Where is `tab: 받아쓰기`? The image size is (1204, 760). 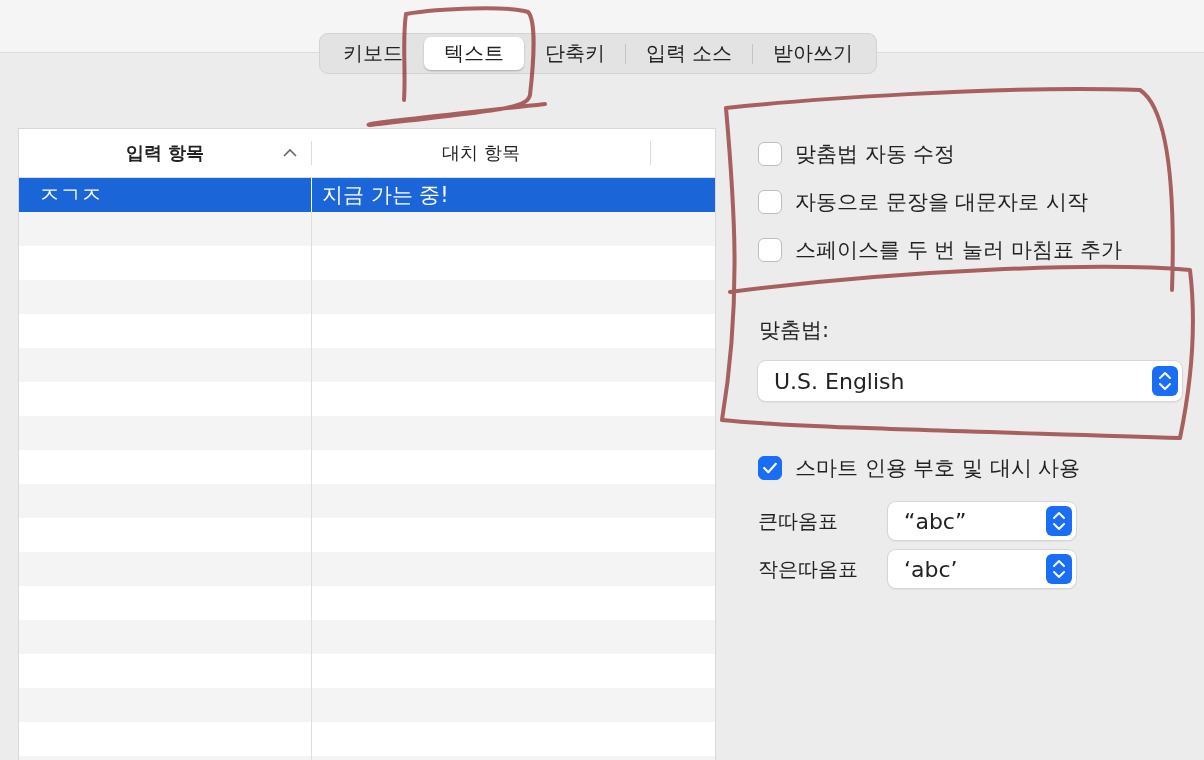 tab: 받아쓰기 is located at coordinates (813, 53).